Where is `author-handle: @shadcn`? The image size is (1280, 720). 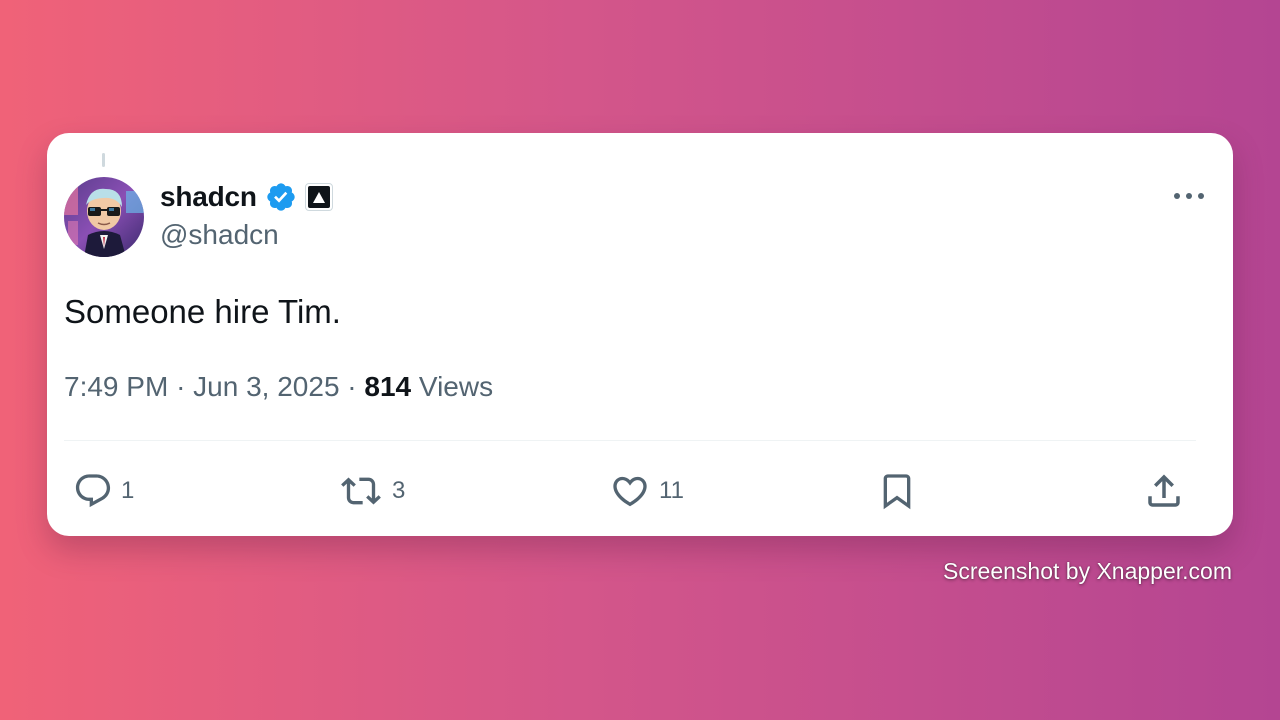 author-handle: @shadcn is located at coordinates (219, 235).